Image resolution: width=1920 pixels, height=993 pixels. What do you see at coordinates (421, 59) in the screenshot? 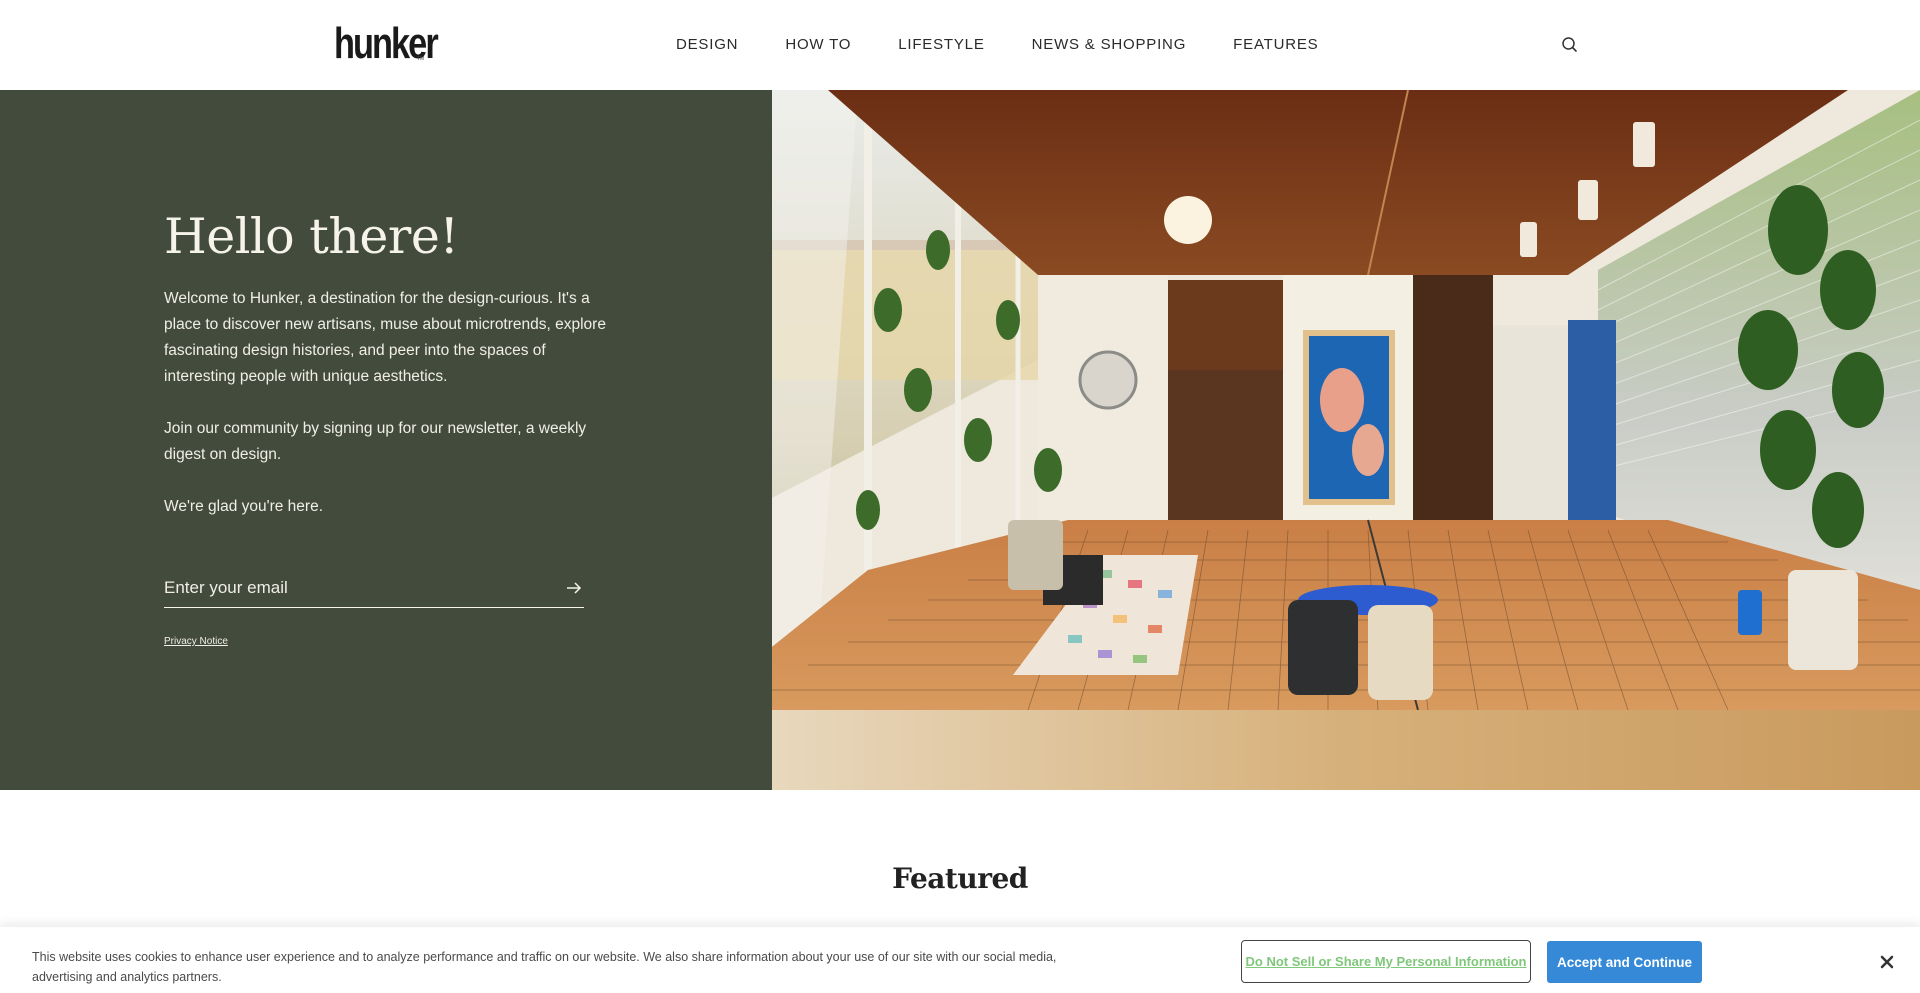
I see `logo-trademark: TM` at bounding box center [421, 59].